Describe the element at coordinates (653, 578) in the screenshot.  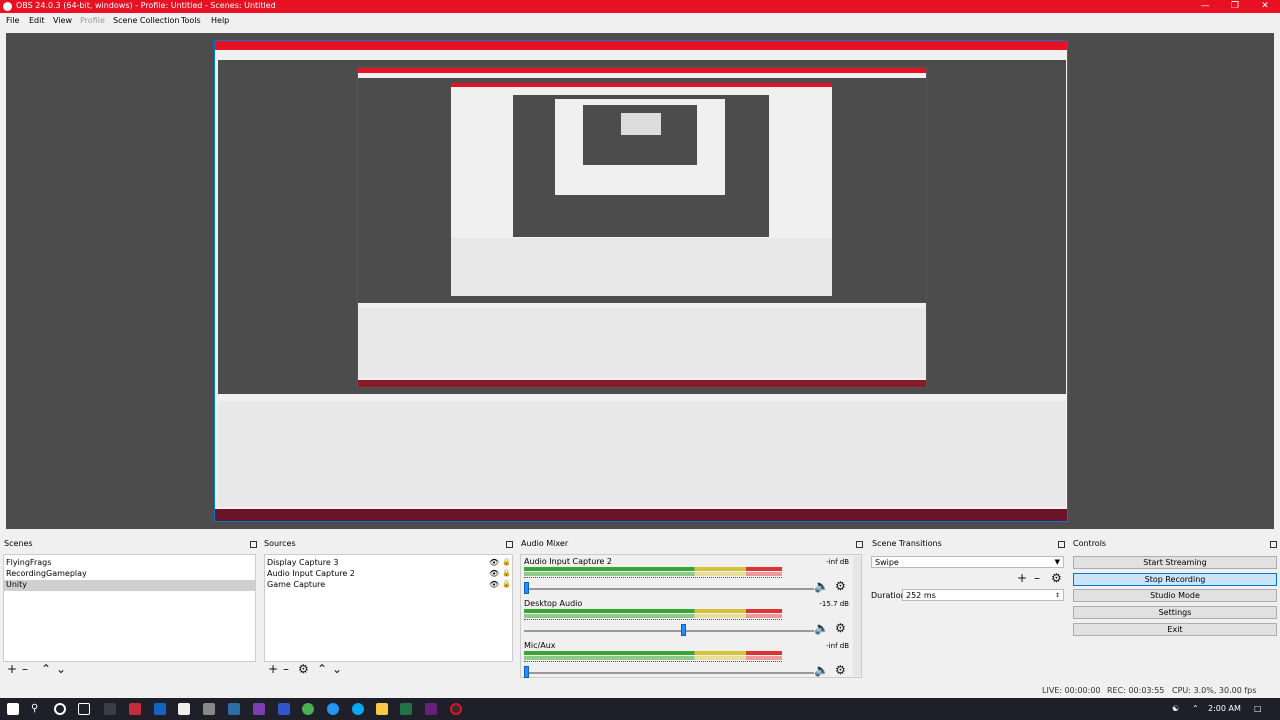
I see `meter-scale` at that location.